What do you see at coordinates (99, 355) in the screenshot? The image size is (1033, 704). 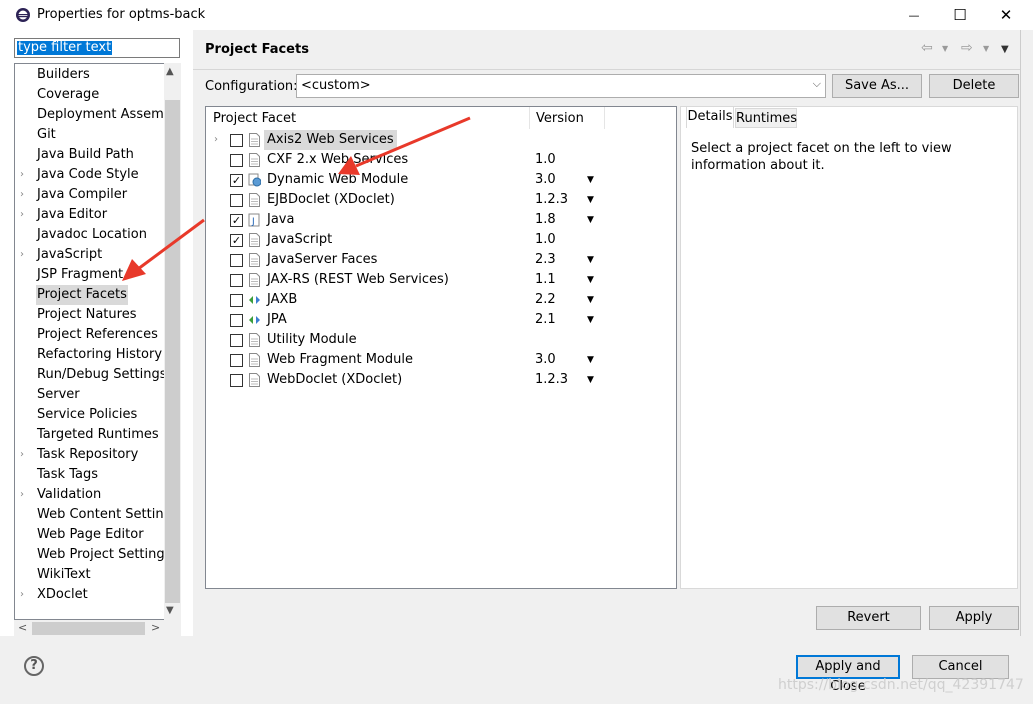 I see `tree-item: Refactoring History` at bounding box center [99, 355].